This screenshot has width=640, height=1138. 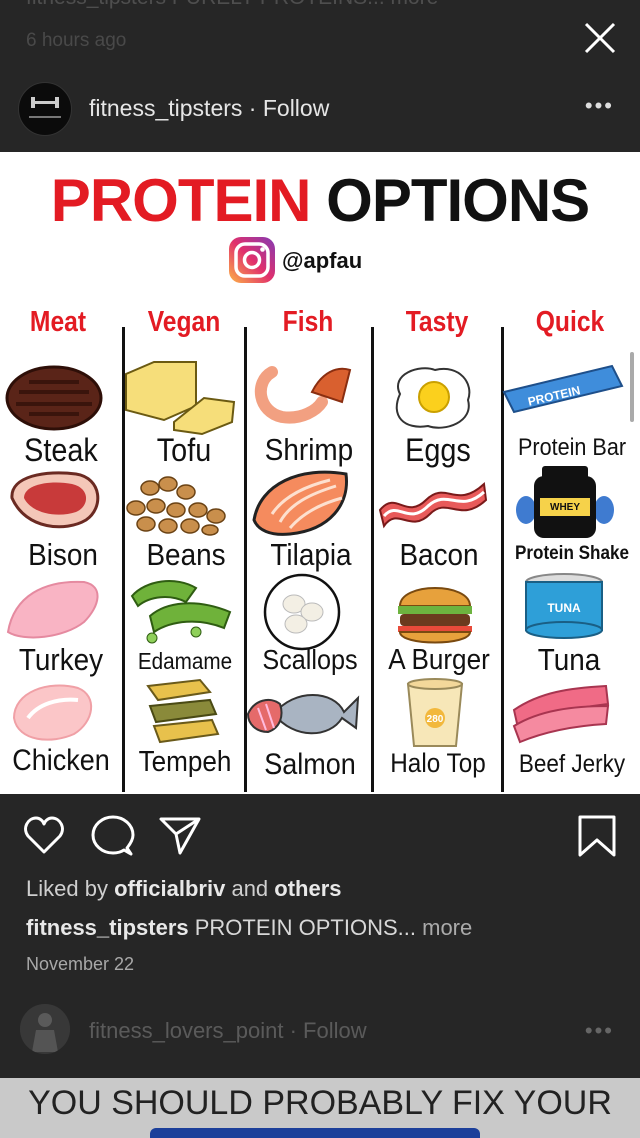 What do you see at coordinates (303, 395) in the screenshot?
I see `shrimp-icon` at bounding box center [303, 395].